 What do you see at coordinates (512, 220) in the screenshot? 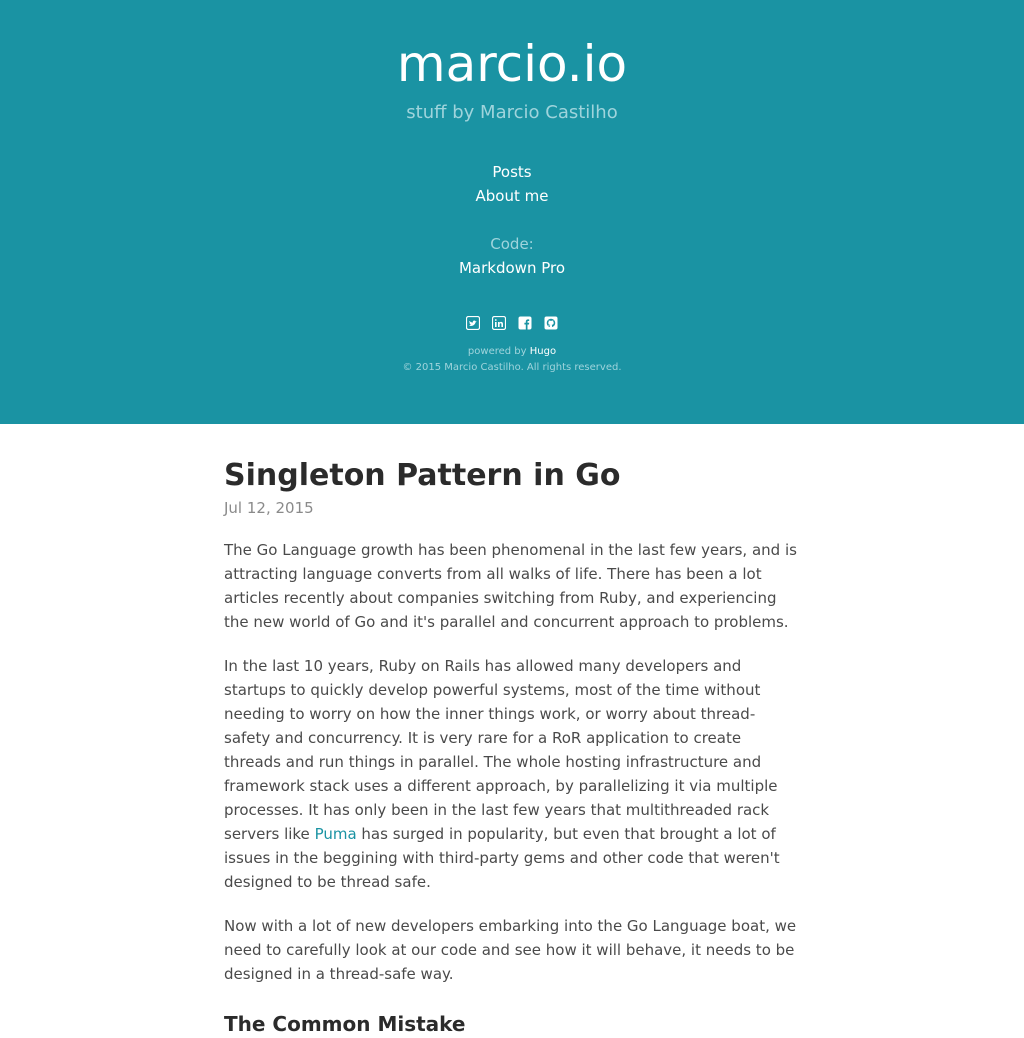
I see `site-nav: Posts About me Code: Markdown Pro` at bounding box center [512, 220].